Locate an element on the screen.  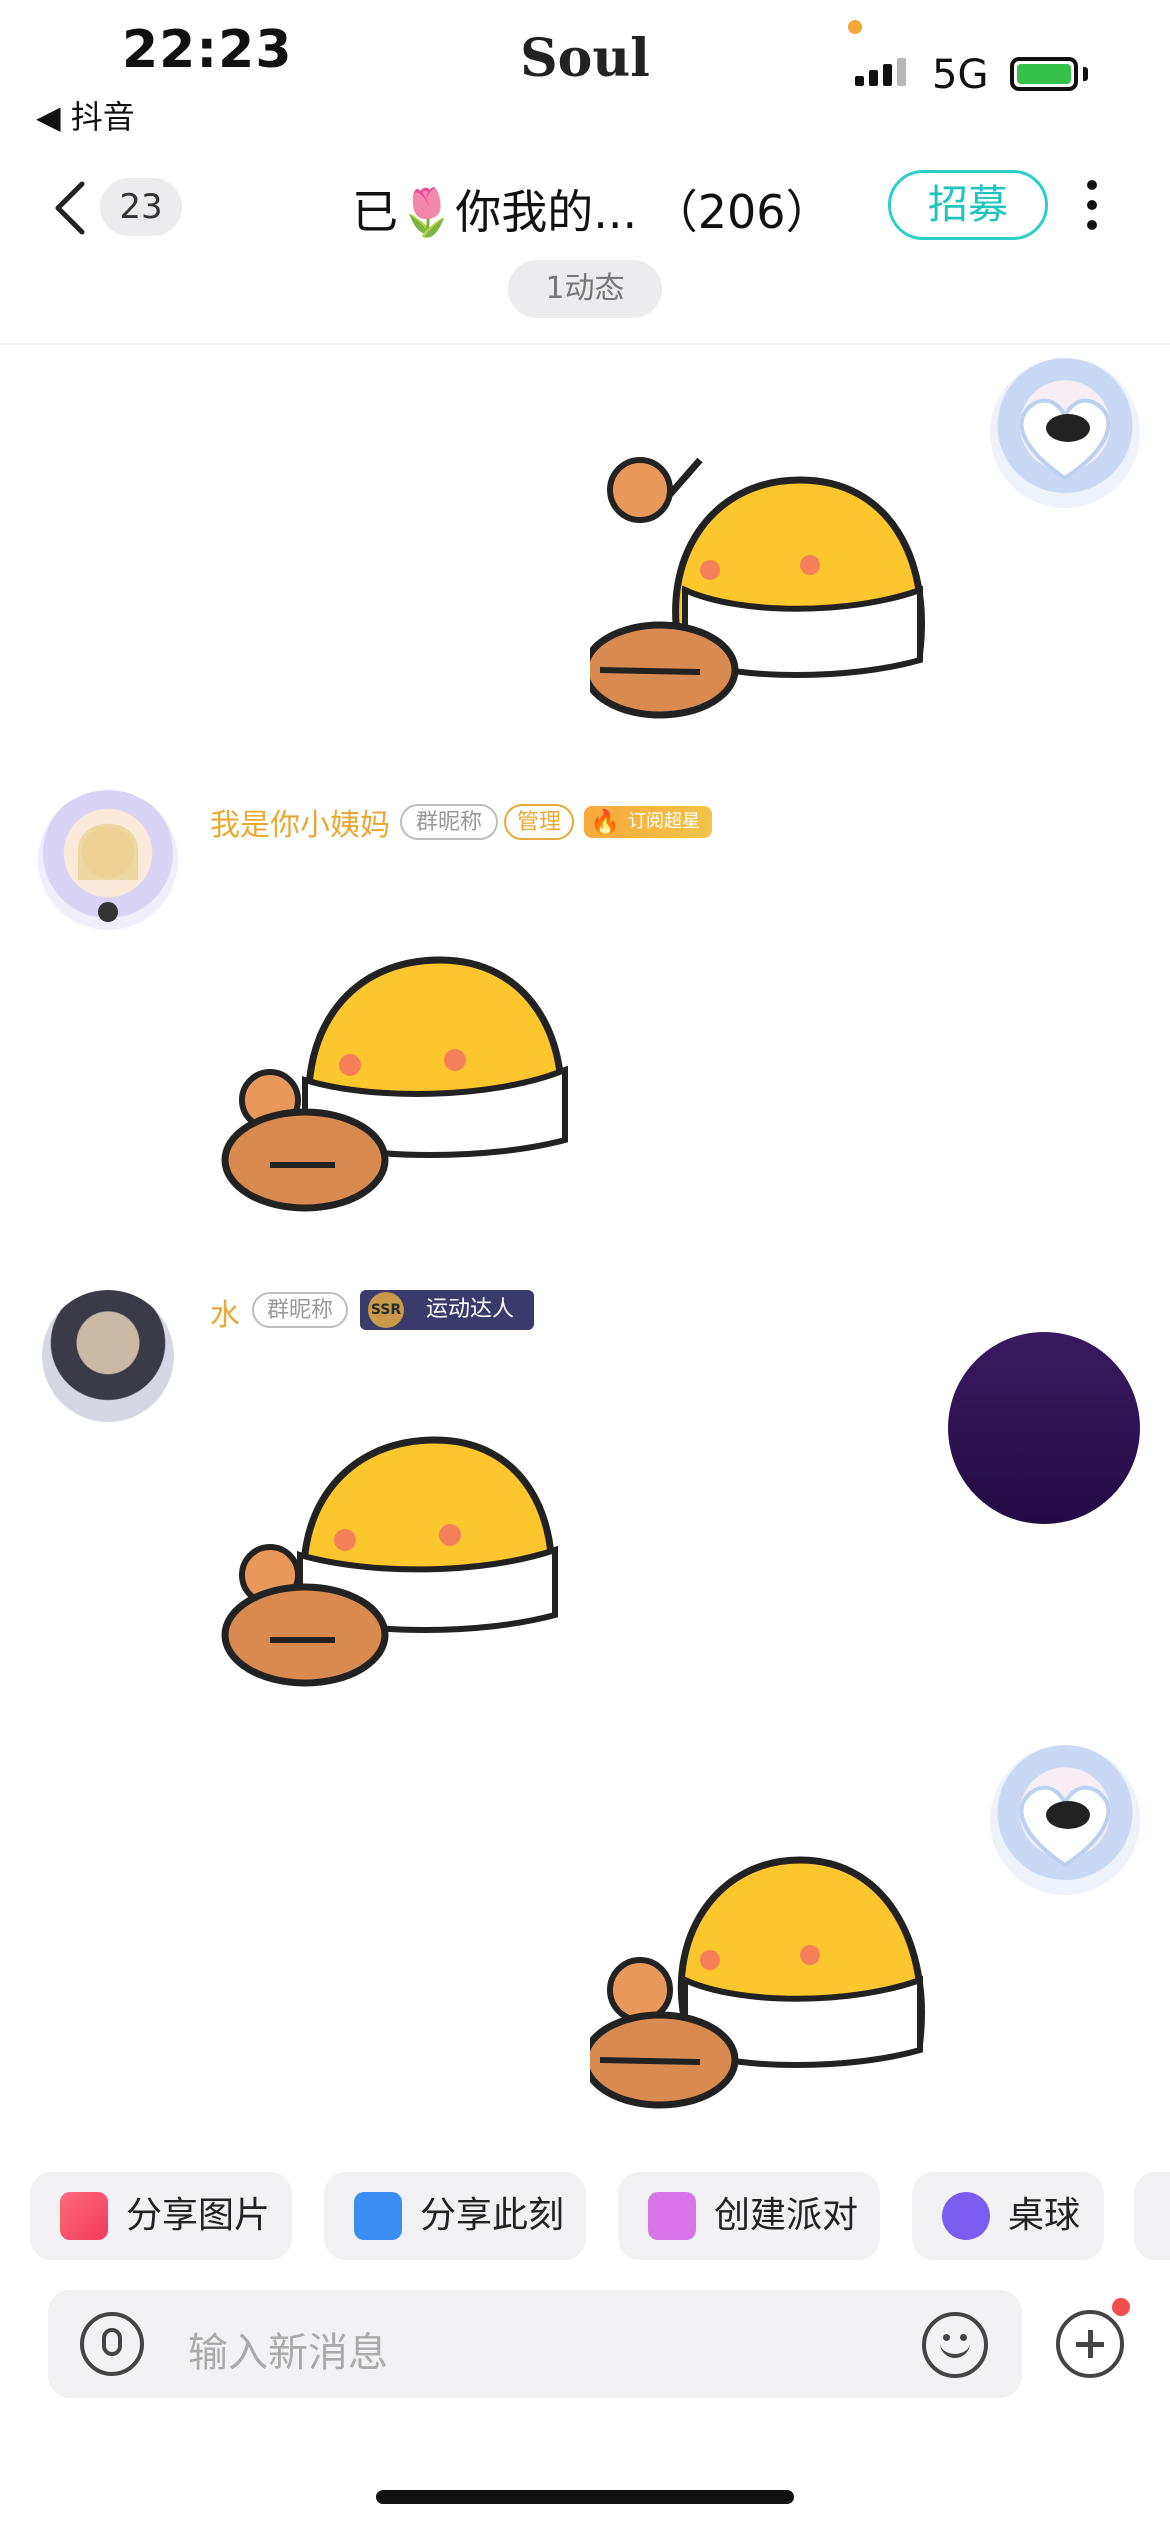
signal-icon is located at coordinates (883, 72).